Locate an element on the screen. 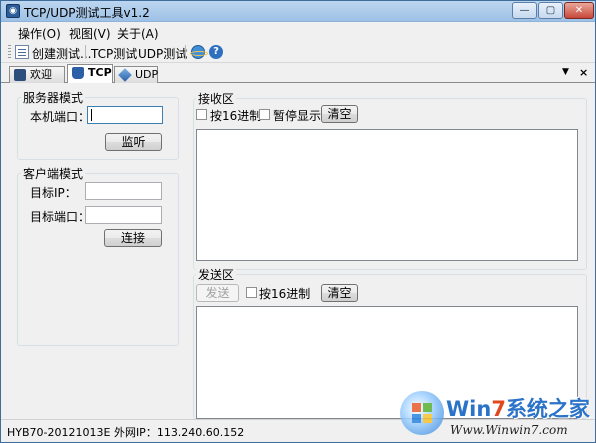  receive-clear-button: 清空 is located at coordinates (339, 114).